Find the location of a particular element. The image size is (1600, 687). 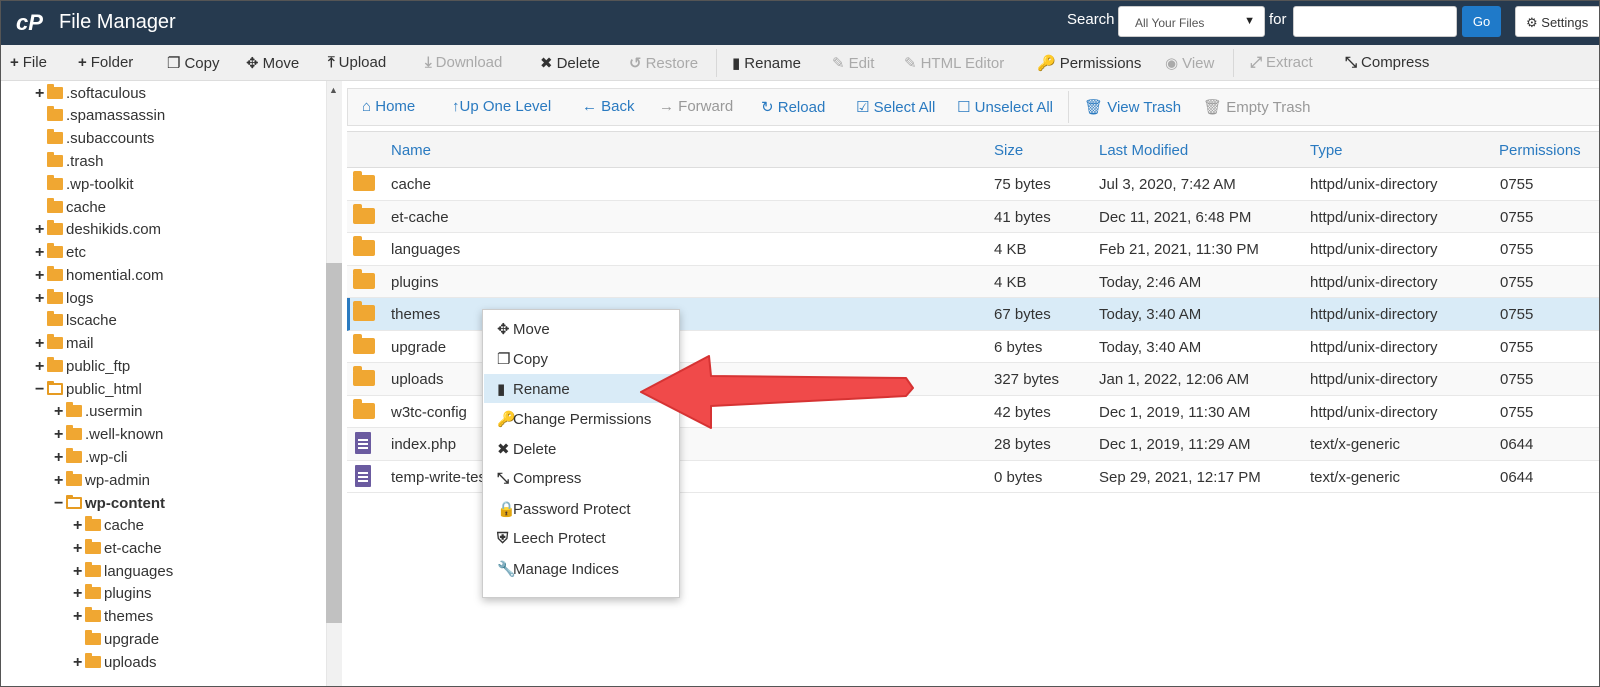

column-header-size: Size is located at coordinates (1008, 150).